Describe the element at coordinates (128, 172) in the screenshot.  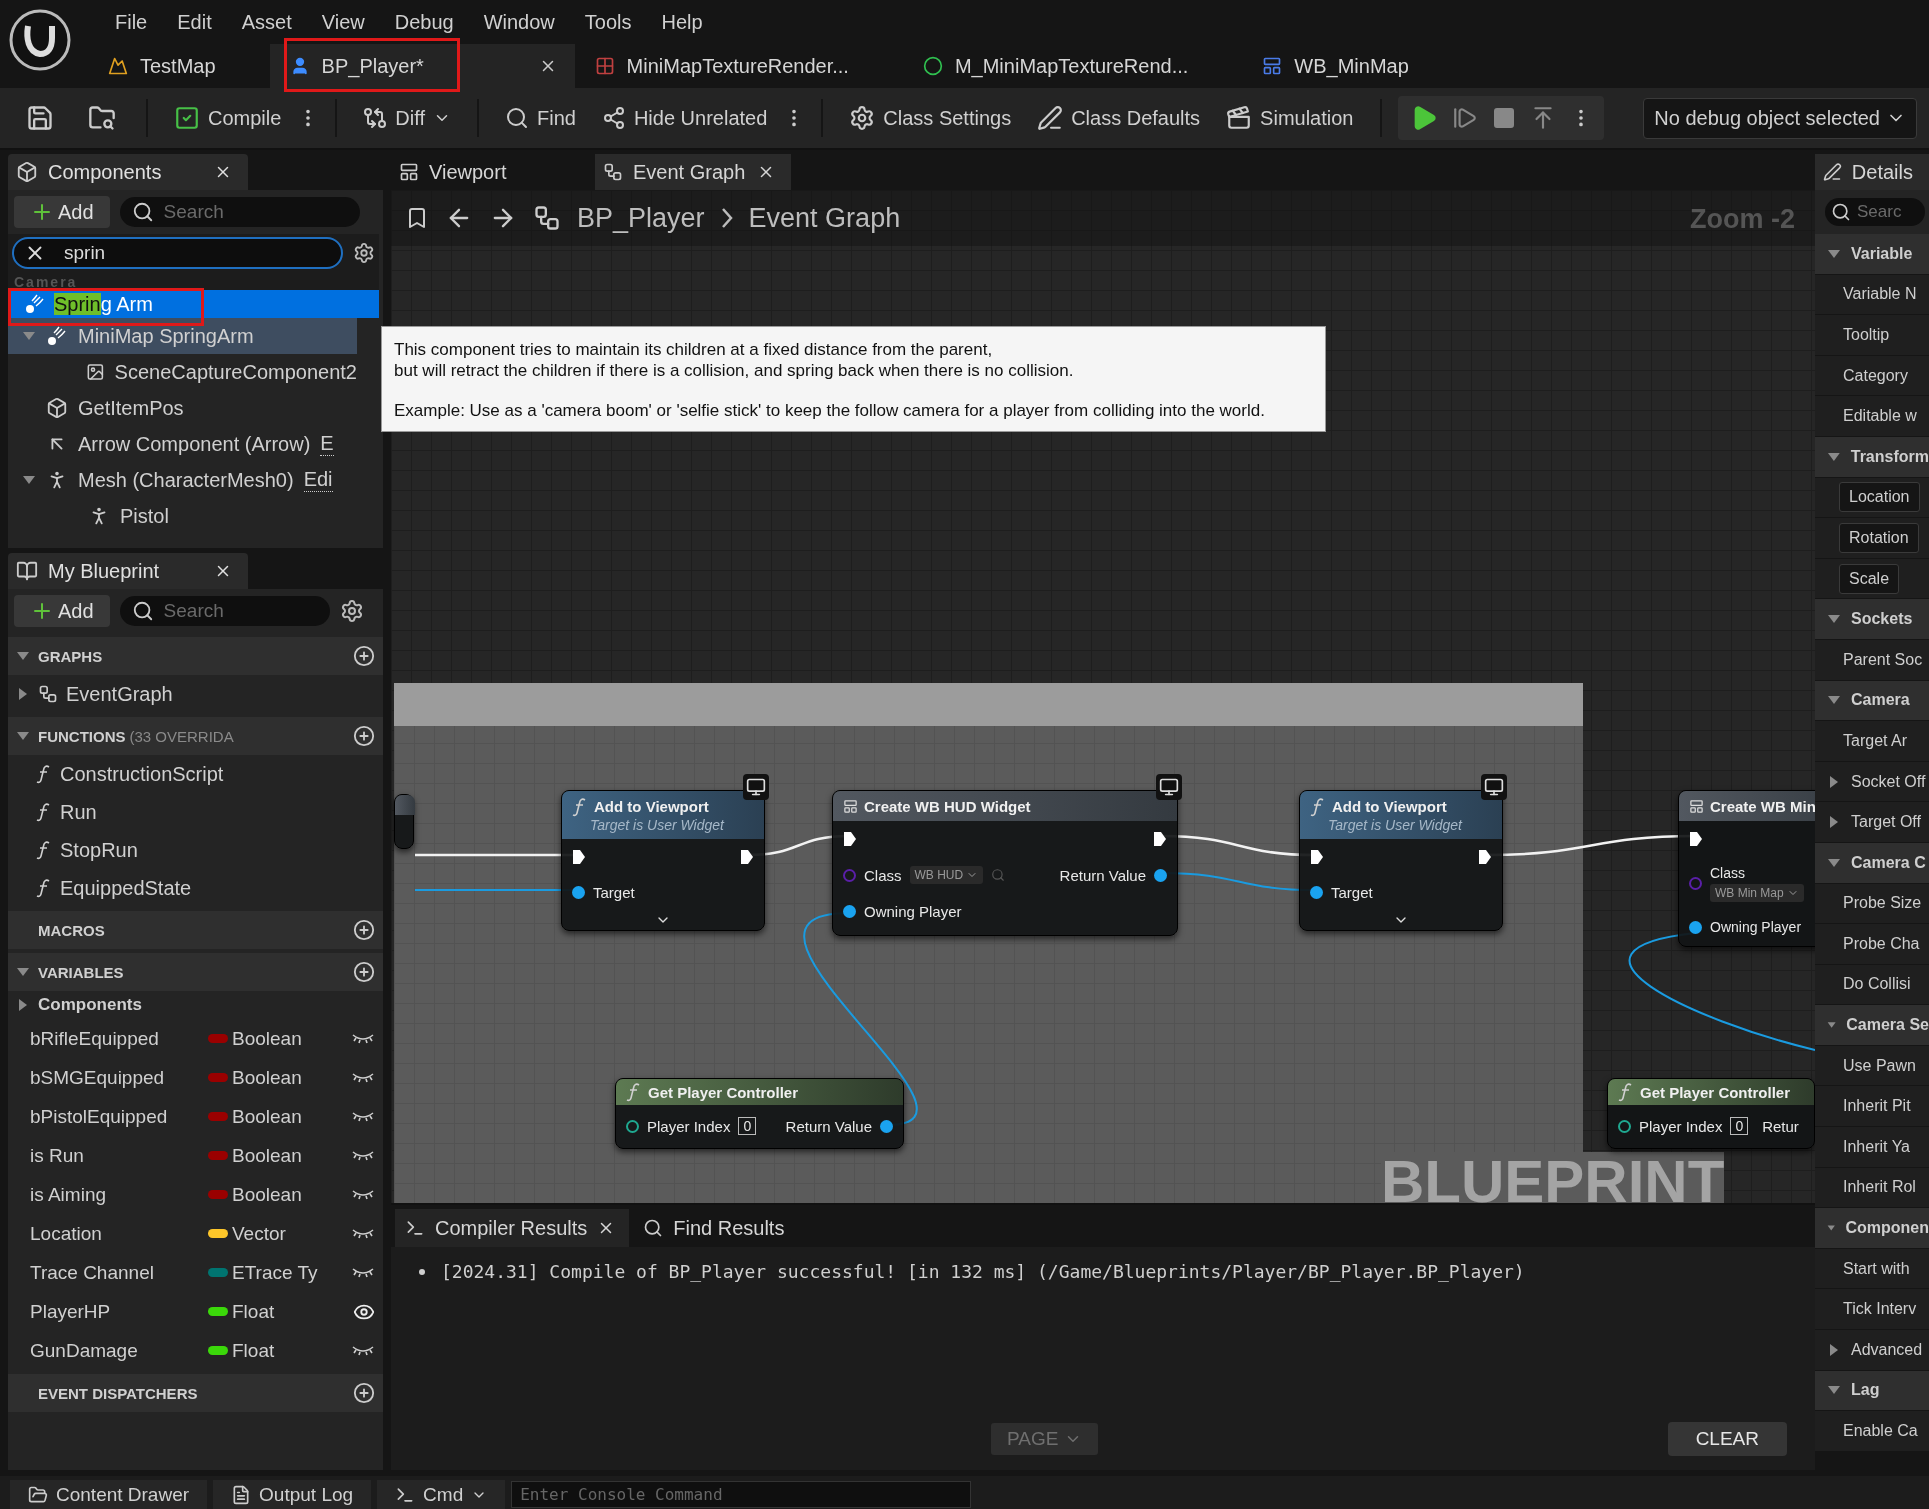
I see `panel-tab: Components` at that location.